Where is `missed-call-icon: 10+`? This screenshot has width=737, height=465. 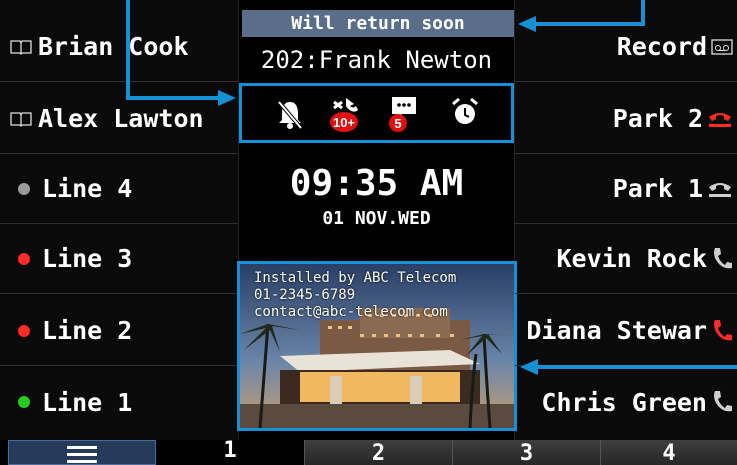
missed-call-icon: 10+ is located at coordinates (344, 114).